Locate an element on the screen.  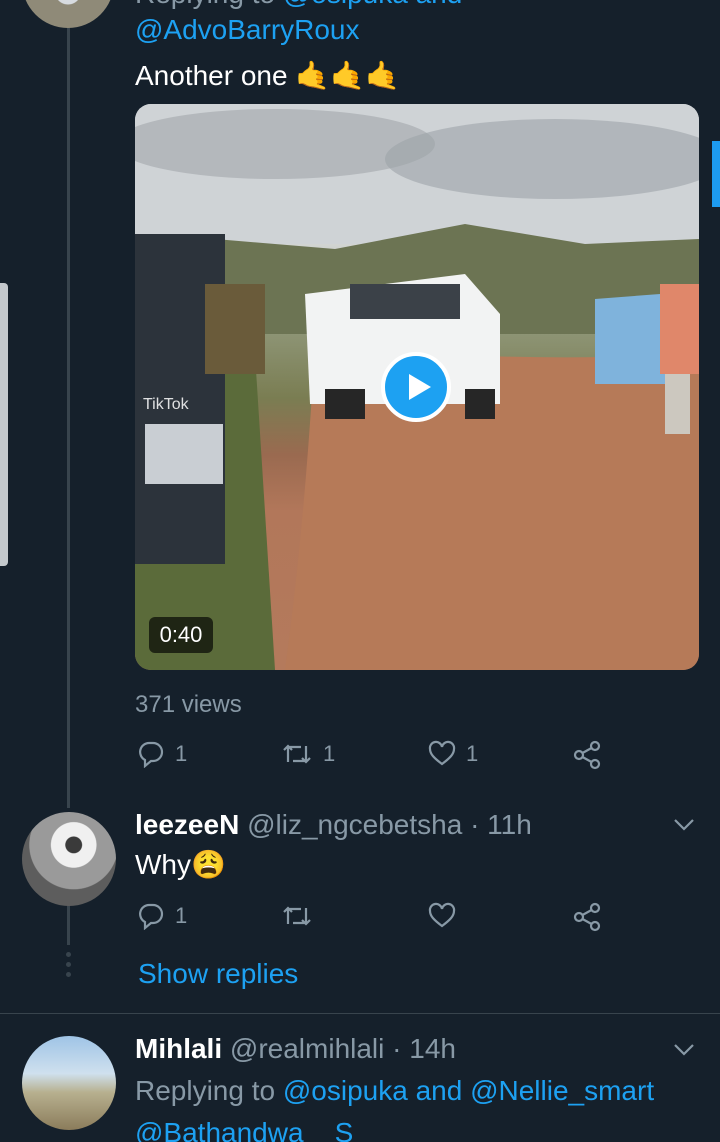
retweet-button is located at coordinates (297, 916).